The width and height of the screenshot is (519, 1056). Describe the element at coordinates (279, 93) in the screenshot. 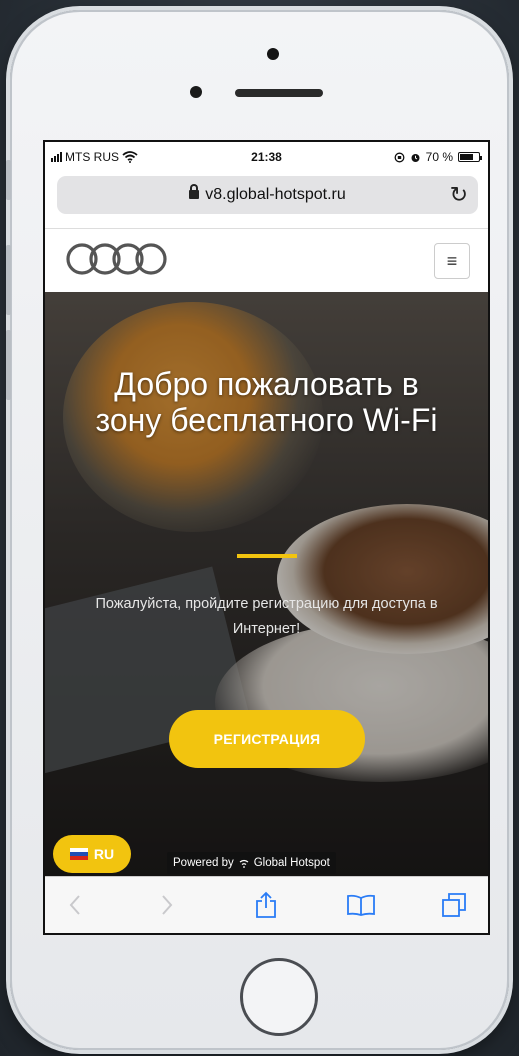

I see `earpiece-speaker` at that location.